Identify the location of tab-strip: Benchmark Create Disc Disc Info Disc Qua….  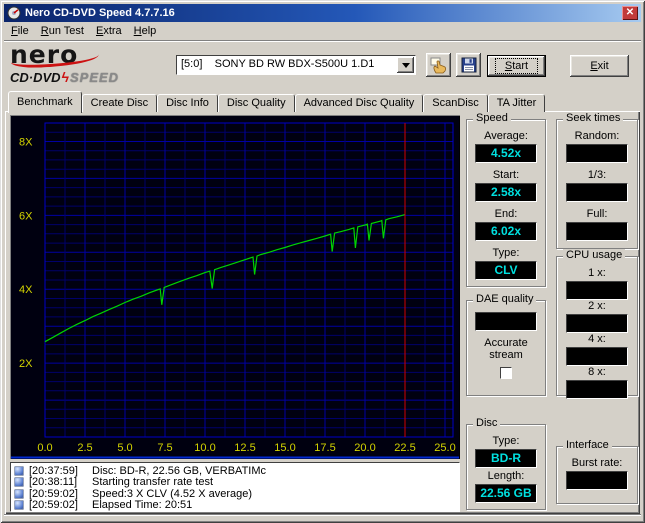
(277, 101).